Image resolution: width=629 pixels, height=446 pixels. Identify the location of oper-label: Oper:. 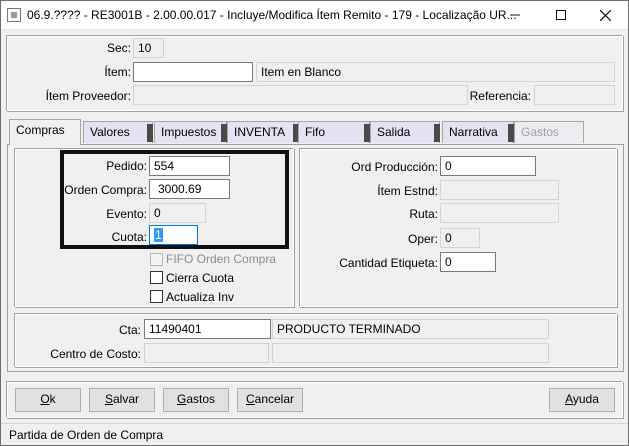
(422, 239).